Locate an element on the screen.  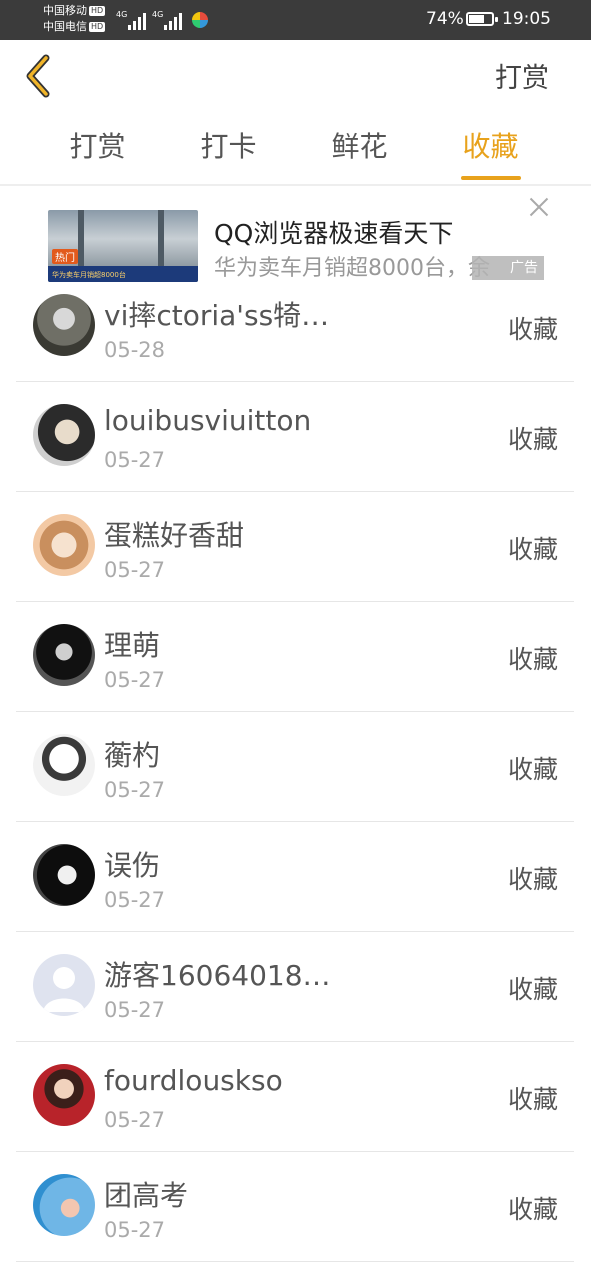
date: 05-28 is located at coordinates (135, 350).